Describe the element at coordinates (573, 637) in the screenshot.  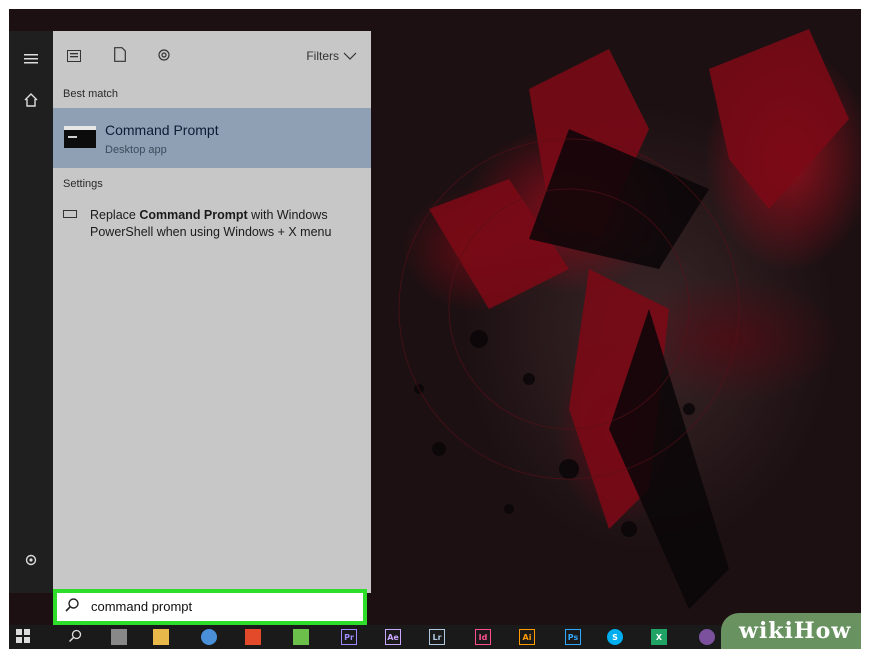
I see `photoshop-icon: Ps` at that location.